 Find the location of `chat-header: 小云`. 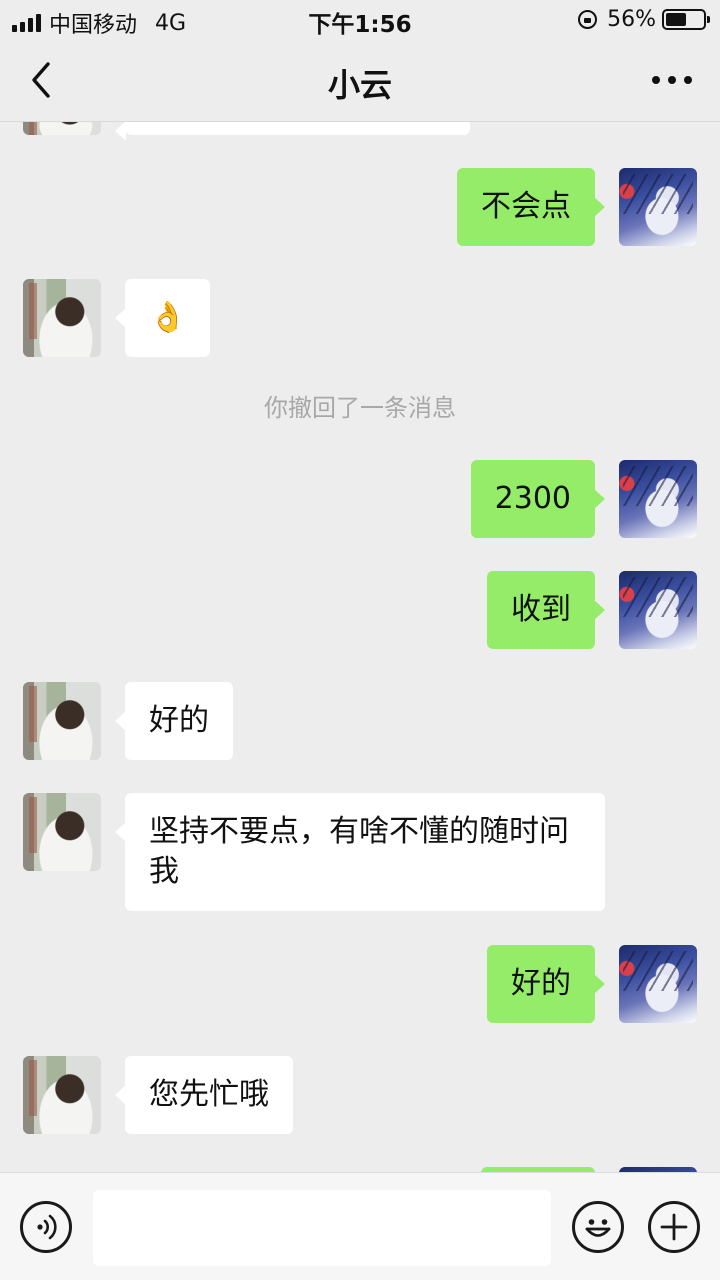

chat-header: 小云 is located at coordinates (360, 81).